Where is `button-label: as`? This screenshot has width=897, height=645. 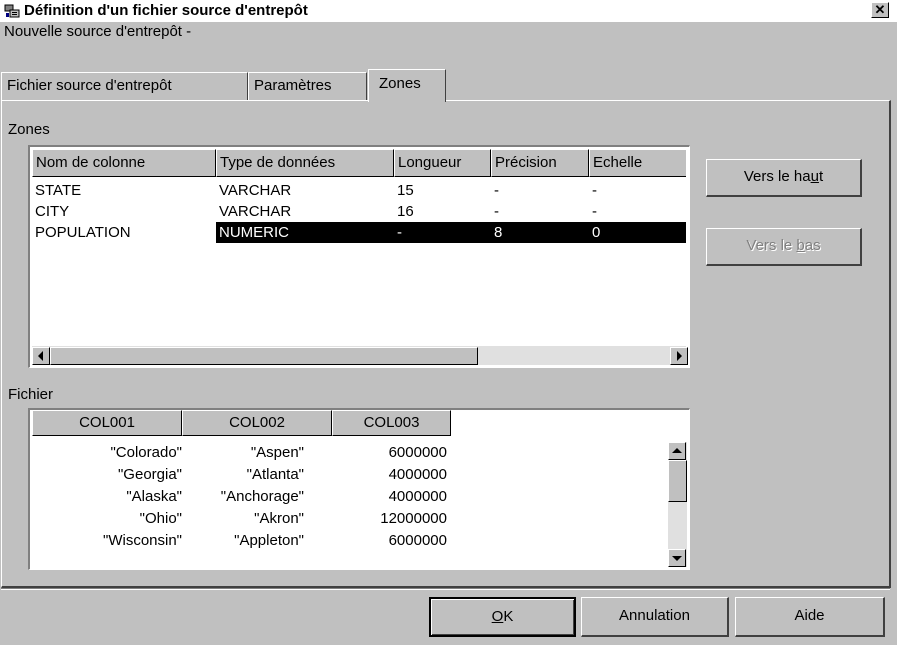
button-label: as is located at coordinates (812, 245).